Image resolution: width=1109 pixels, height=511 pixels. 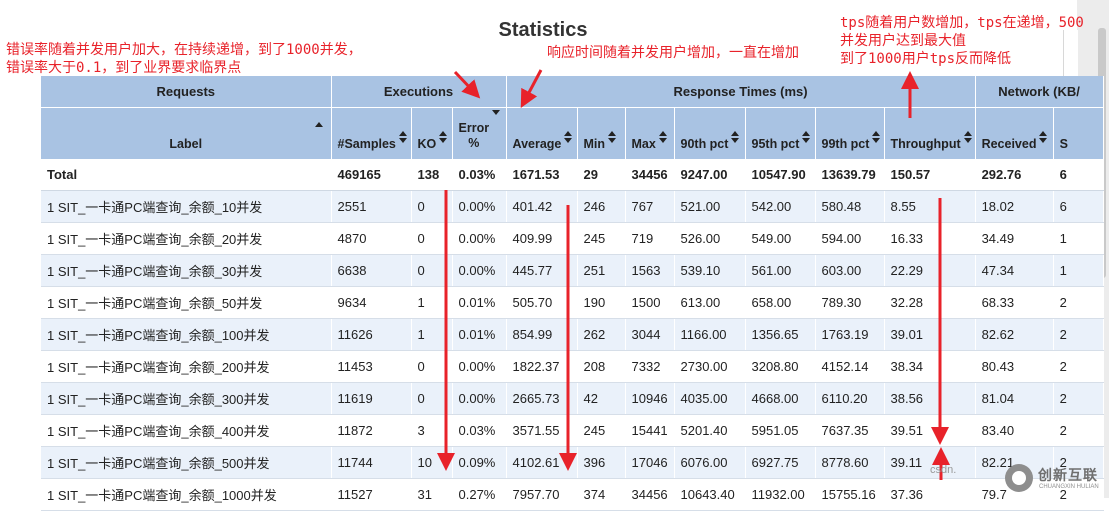 What do you see at coordinates (780, 206) in the screenshot?
I see `cell-p95: 542.00` at bounding box center [780, 206].